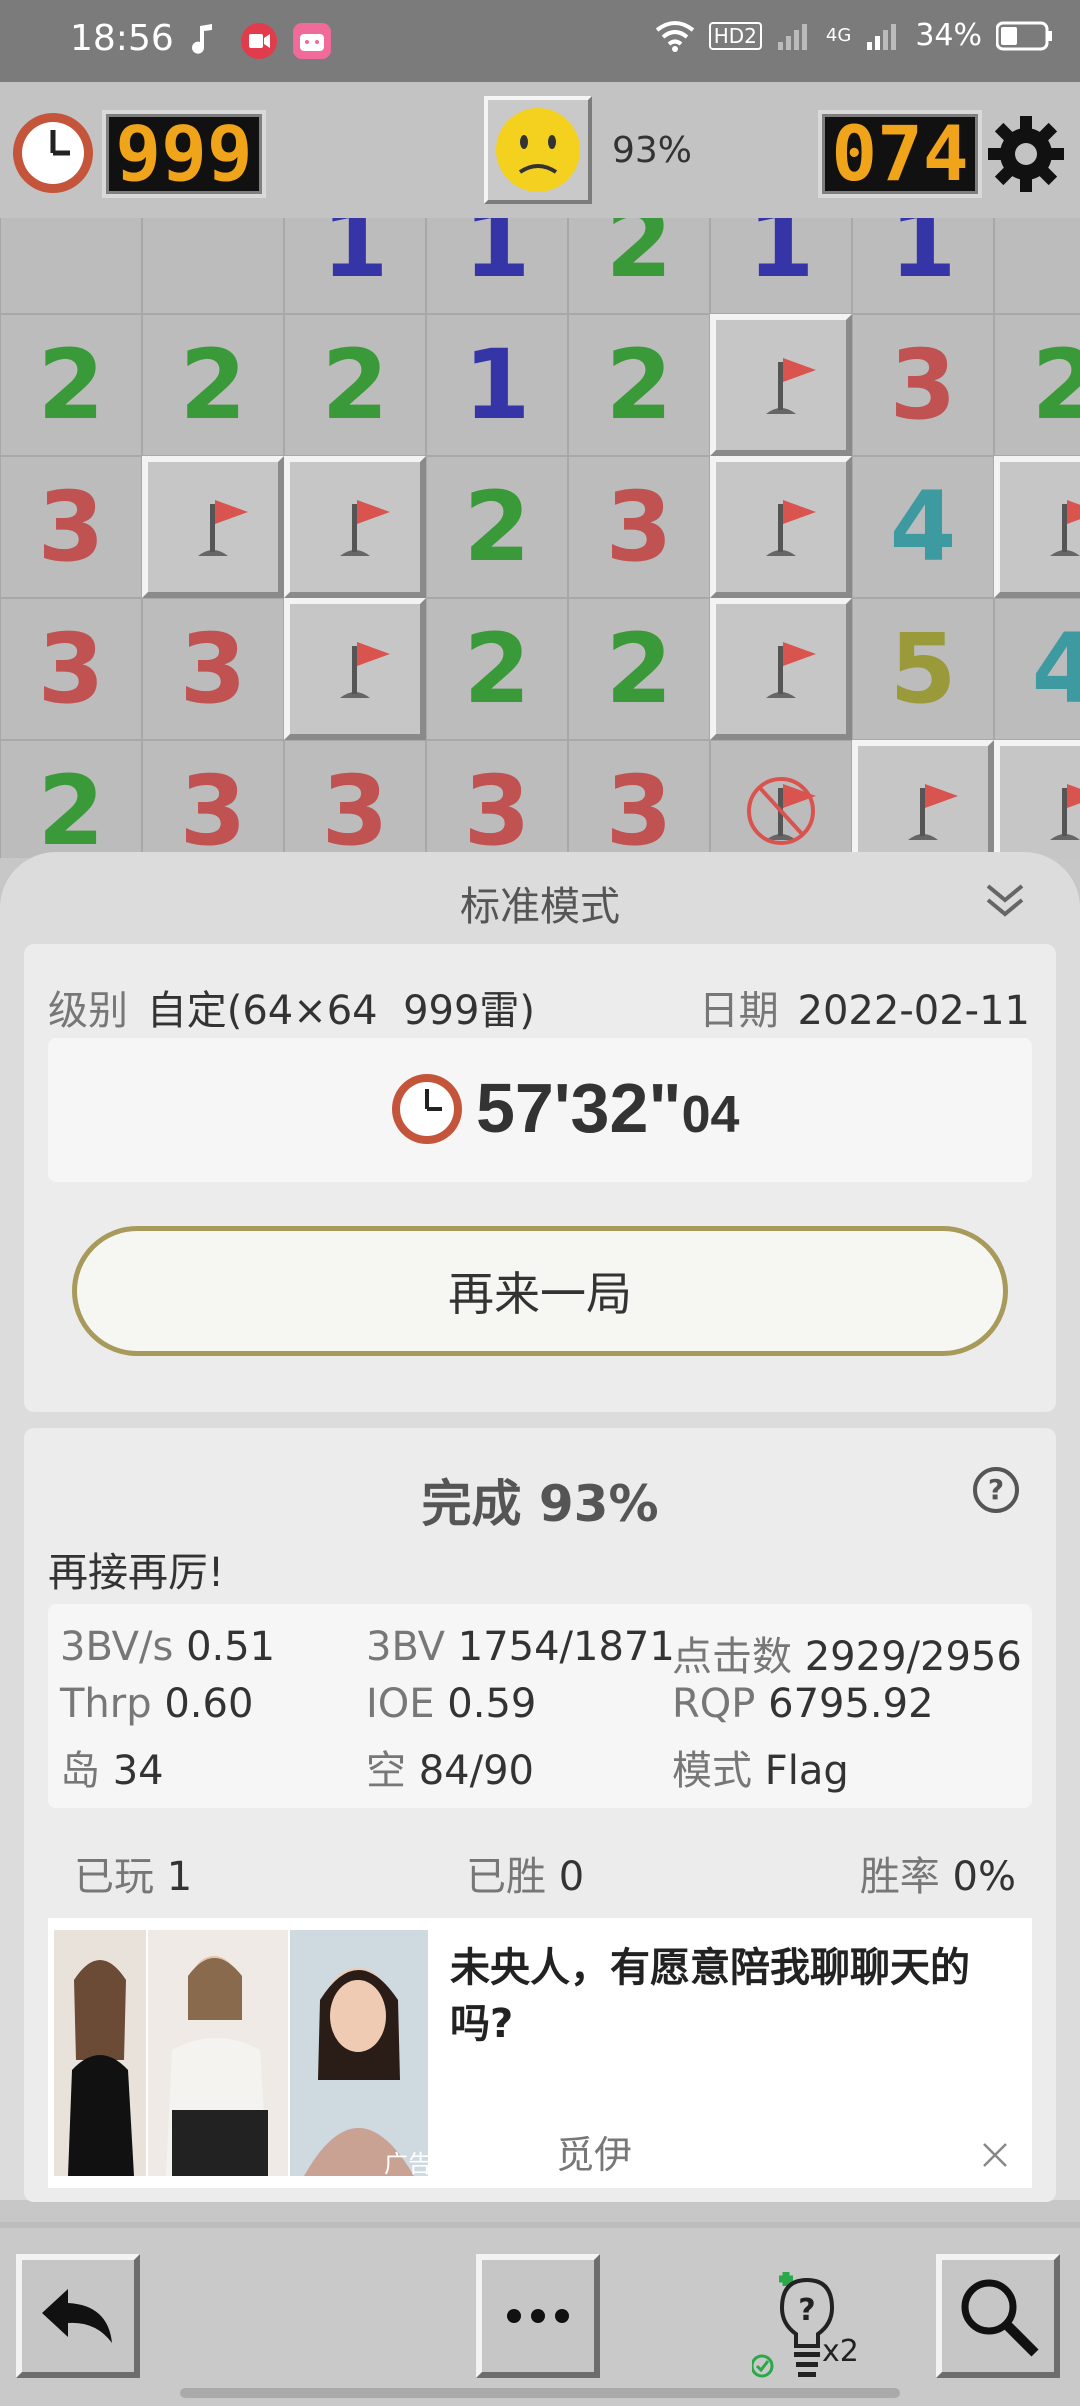 The image size is (1080, 2406). What do you see at coordinates (114, 1877) in the screenshot?
I see `record-label: 已玩` at bounding box center [114, 1877].